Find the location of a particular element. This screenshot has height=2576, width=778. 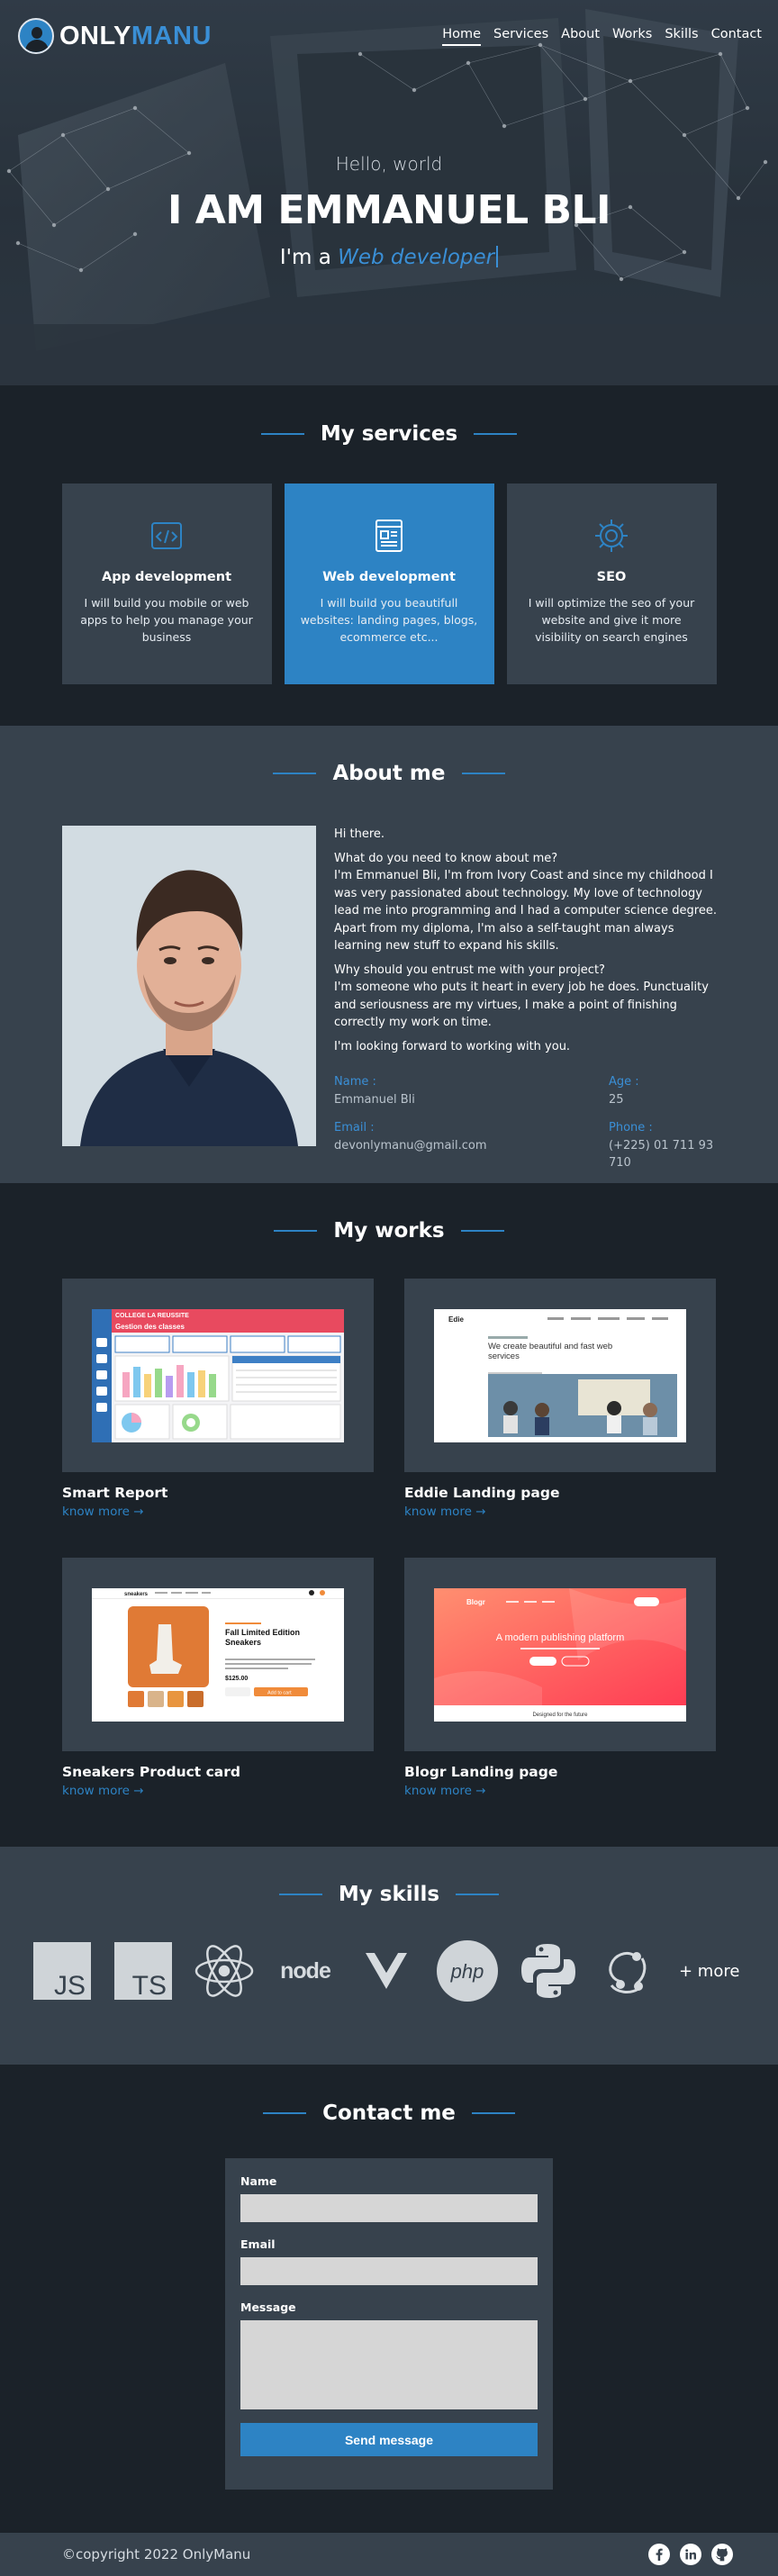

work-card-smart-report: COLLEGE LA REUSSITE Gestion des classes is located at coordinates (218, 1418).